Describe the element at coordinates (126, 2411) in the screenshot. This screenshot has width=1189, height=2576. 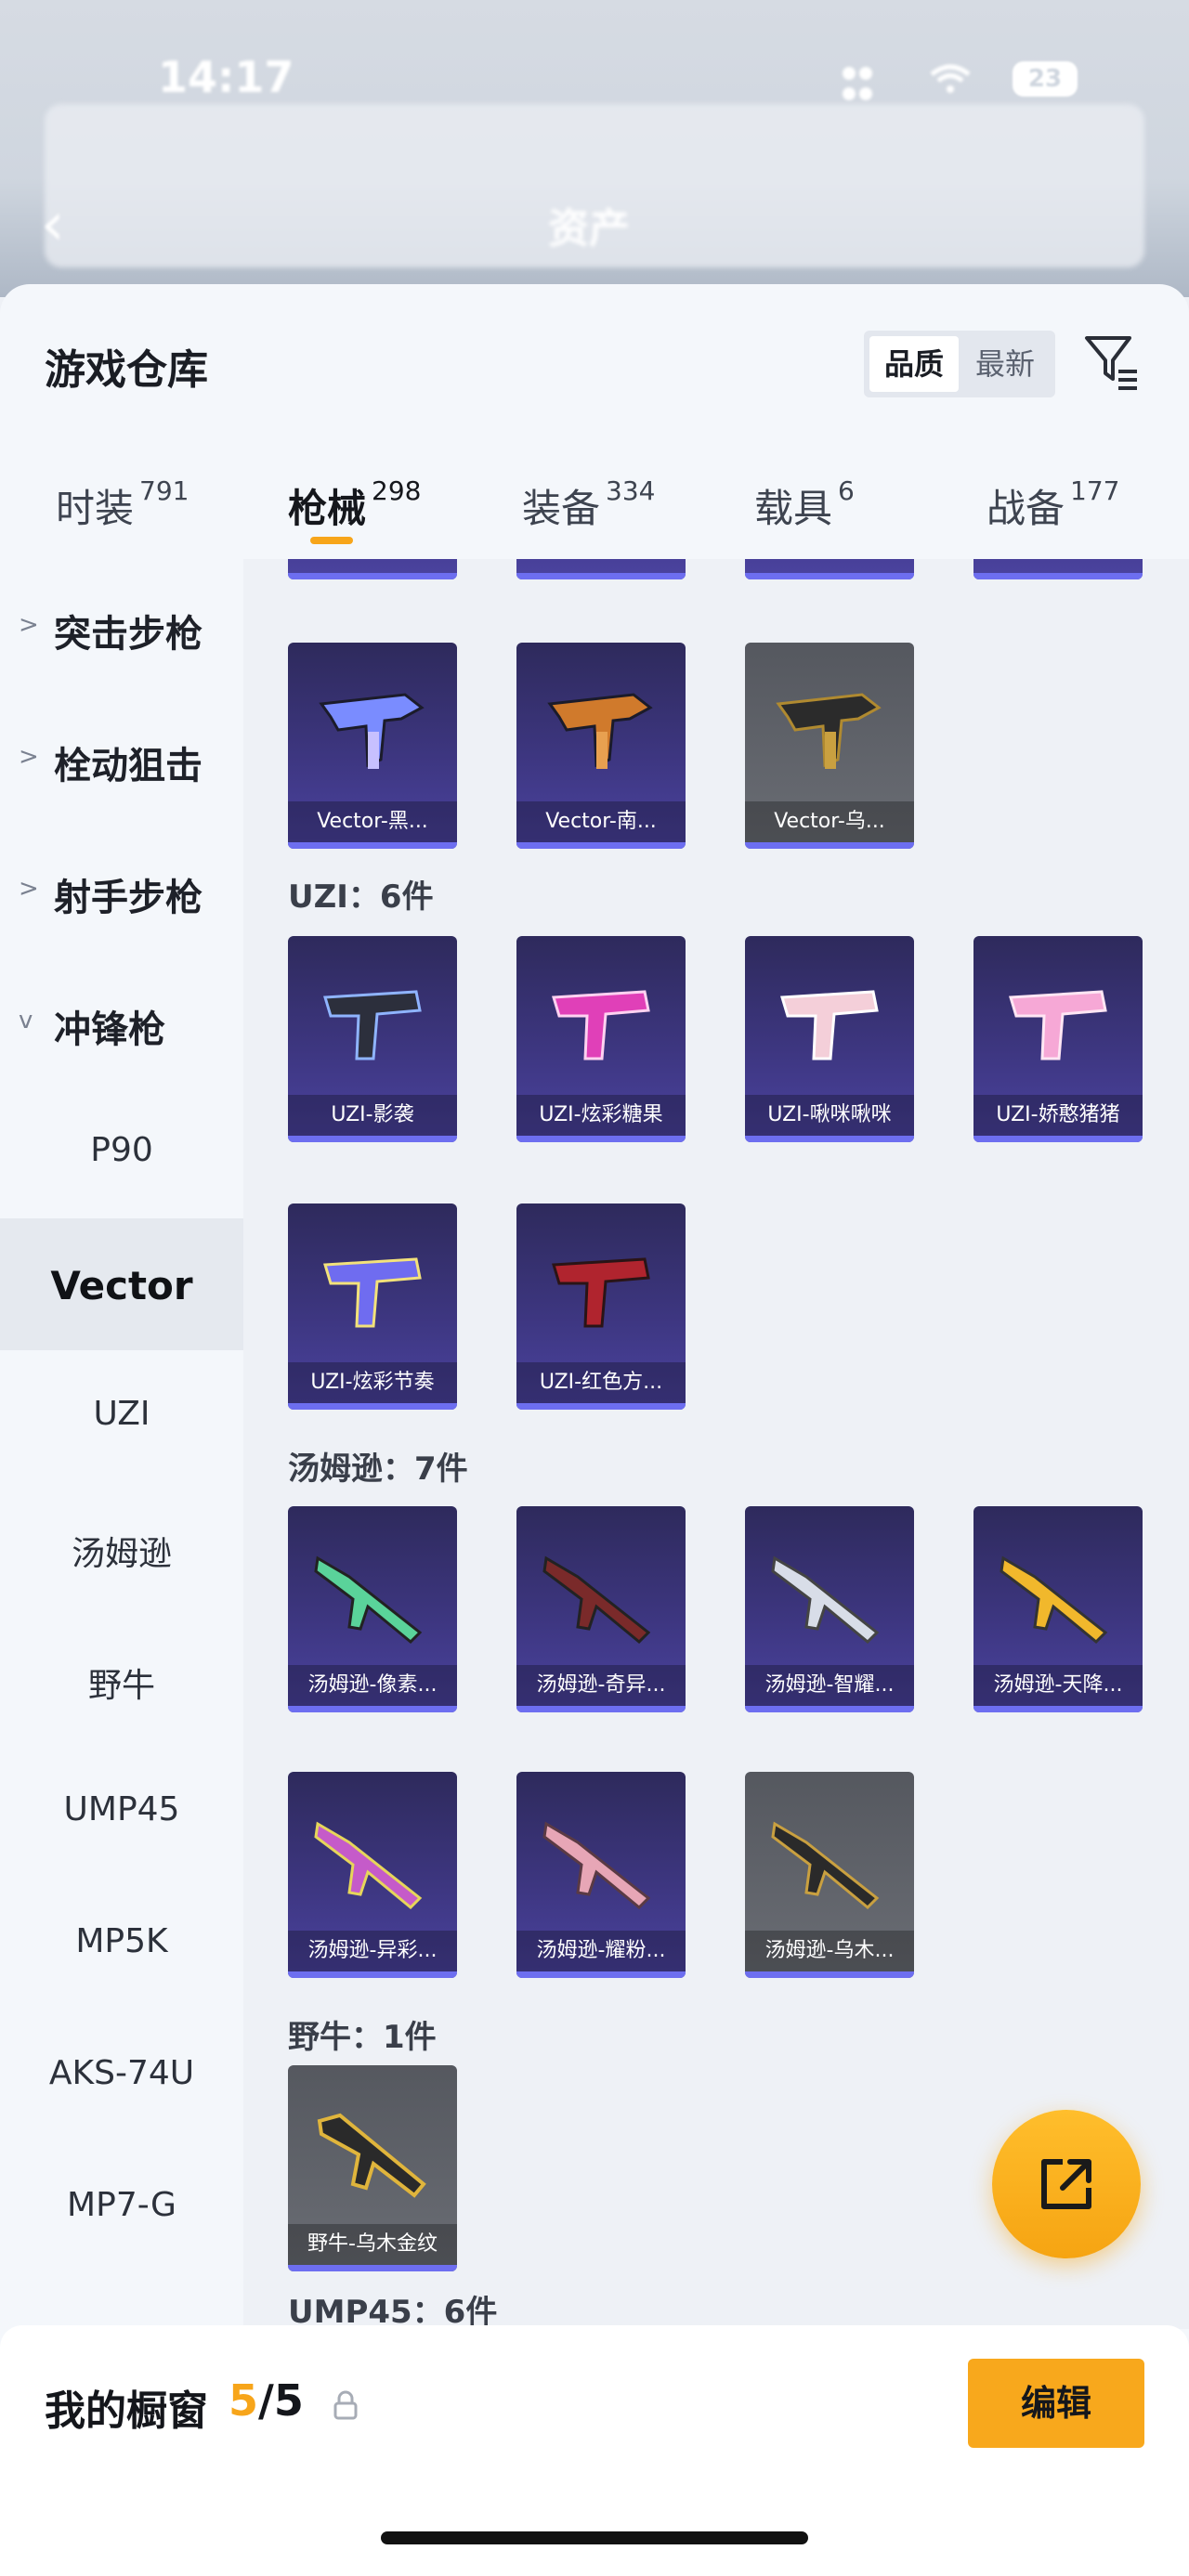
I see `showcase-title: 我的橱窗` at that location.